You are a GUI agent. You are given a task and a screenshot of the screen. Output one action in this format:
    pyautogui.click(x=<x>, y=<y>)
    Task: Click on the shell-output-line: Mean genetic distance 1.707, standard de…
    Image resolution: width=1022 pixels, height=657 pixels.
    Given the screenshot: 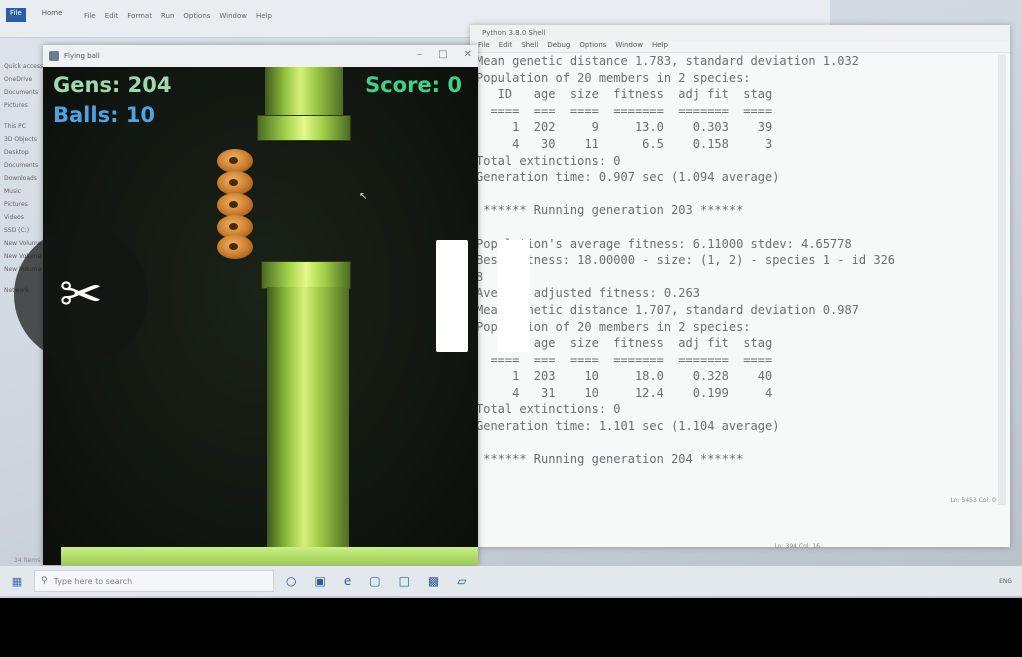 What is the action you would take?
    pyautogui.click(x=667, y=309)
    